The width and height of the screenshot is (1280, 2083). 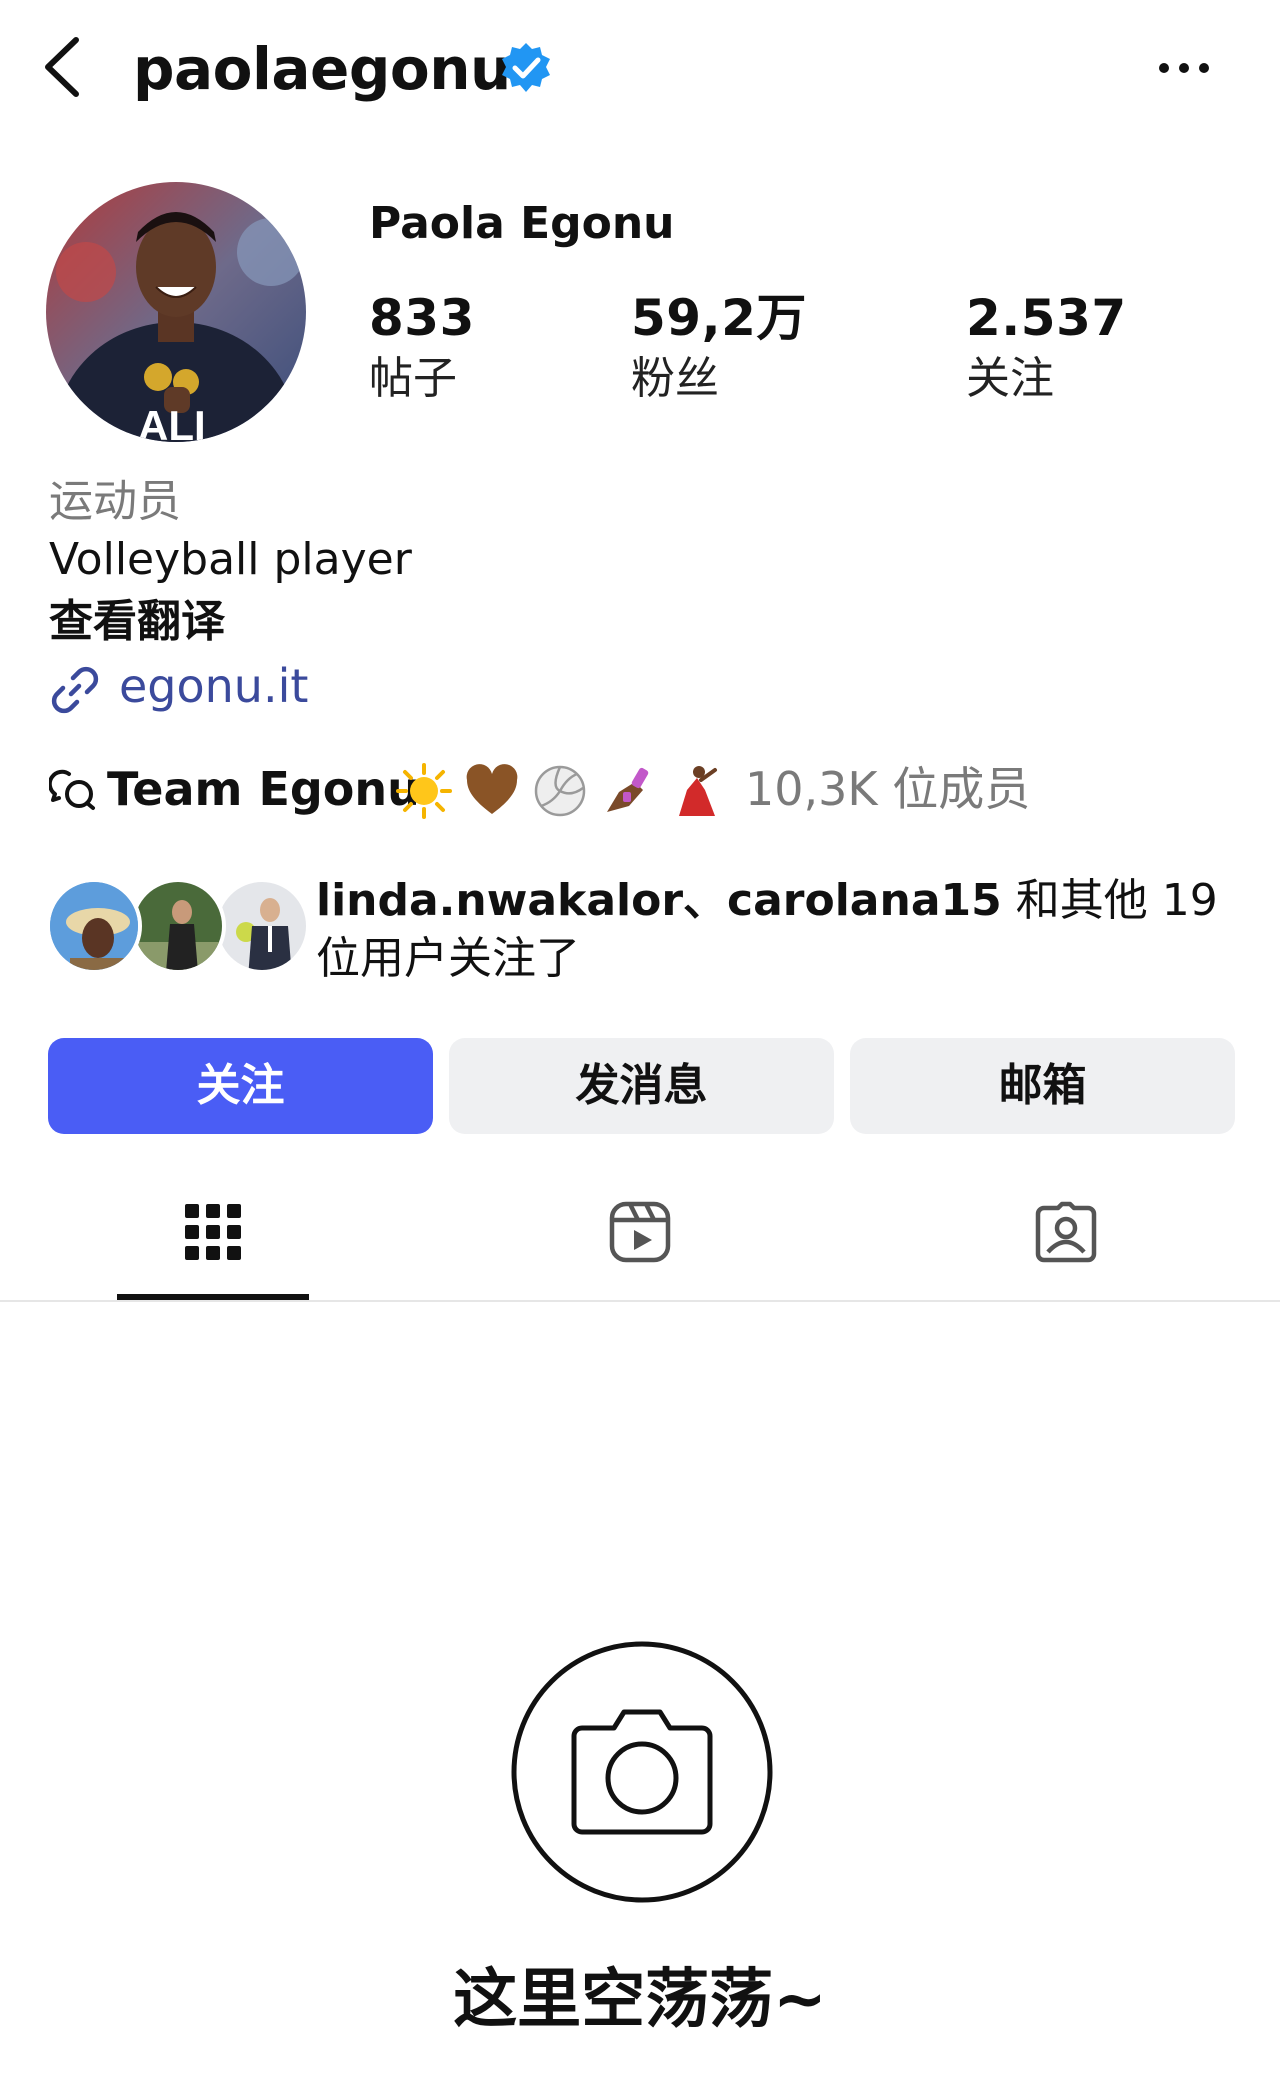 I want to click on see-translation-link: 查看翻译, so click(x=137, y=622).